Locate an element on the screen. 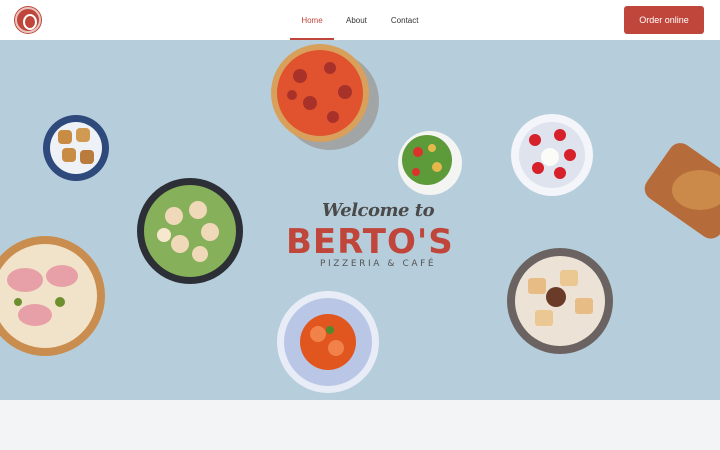 Image resolution: width=720 pixels, height=450 pixels. fried-dough-plate-image is located at coordinates (560, 301).